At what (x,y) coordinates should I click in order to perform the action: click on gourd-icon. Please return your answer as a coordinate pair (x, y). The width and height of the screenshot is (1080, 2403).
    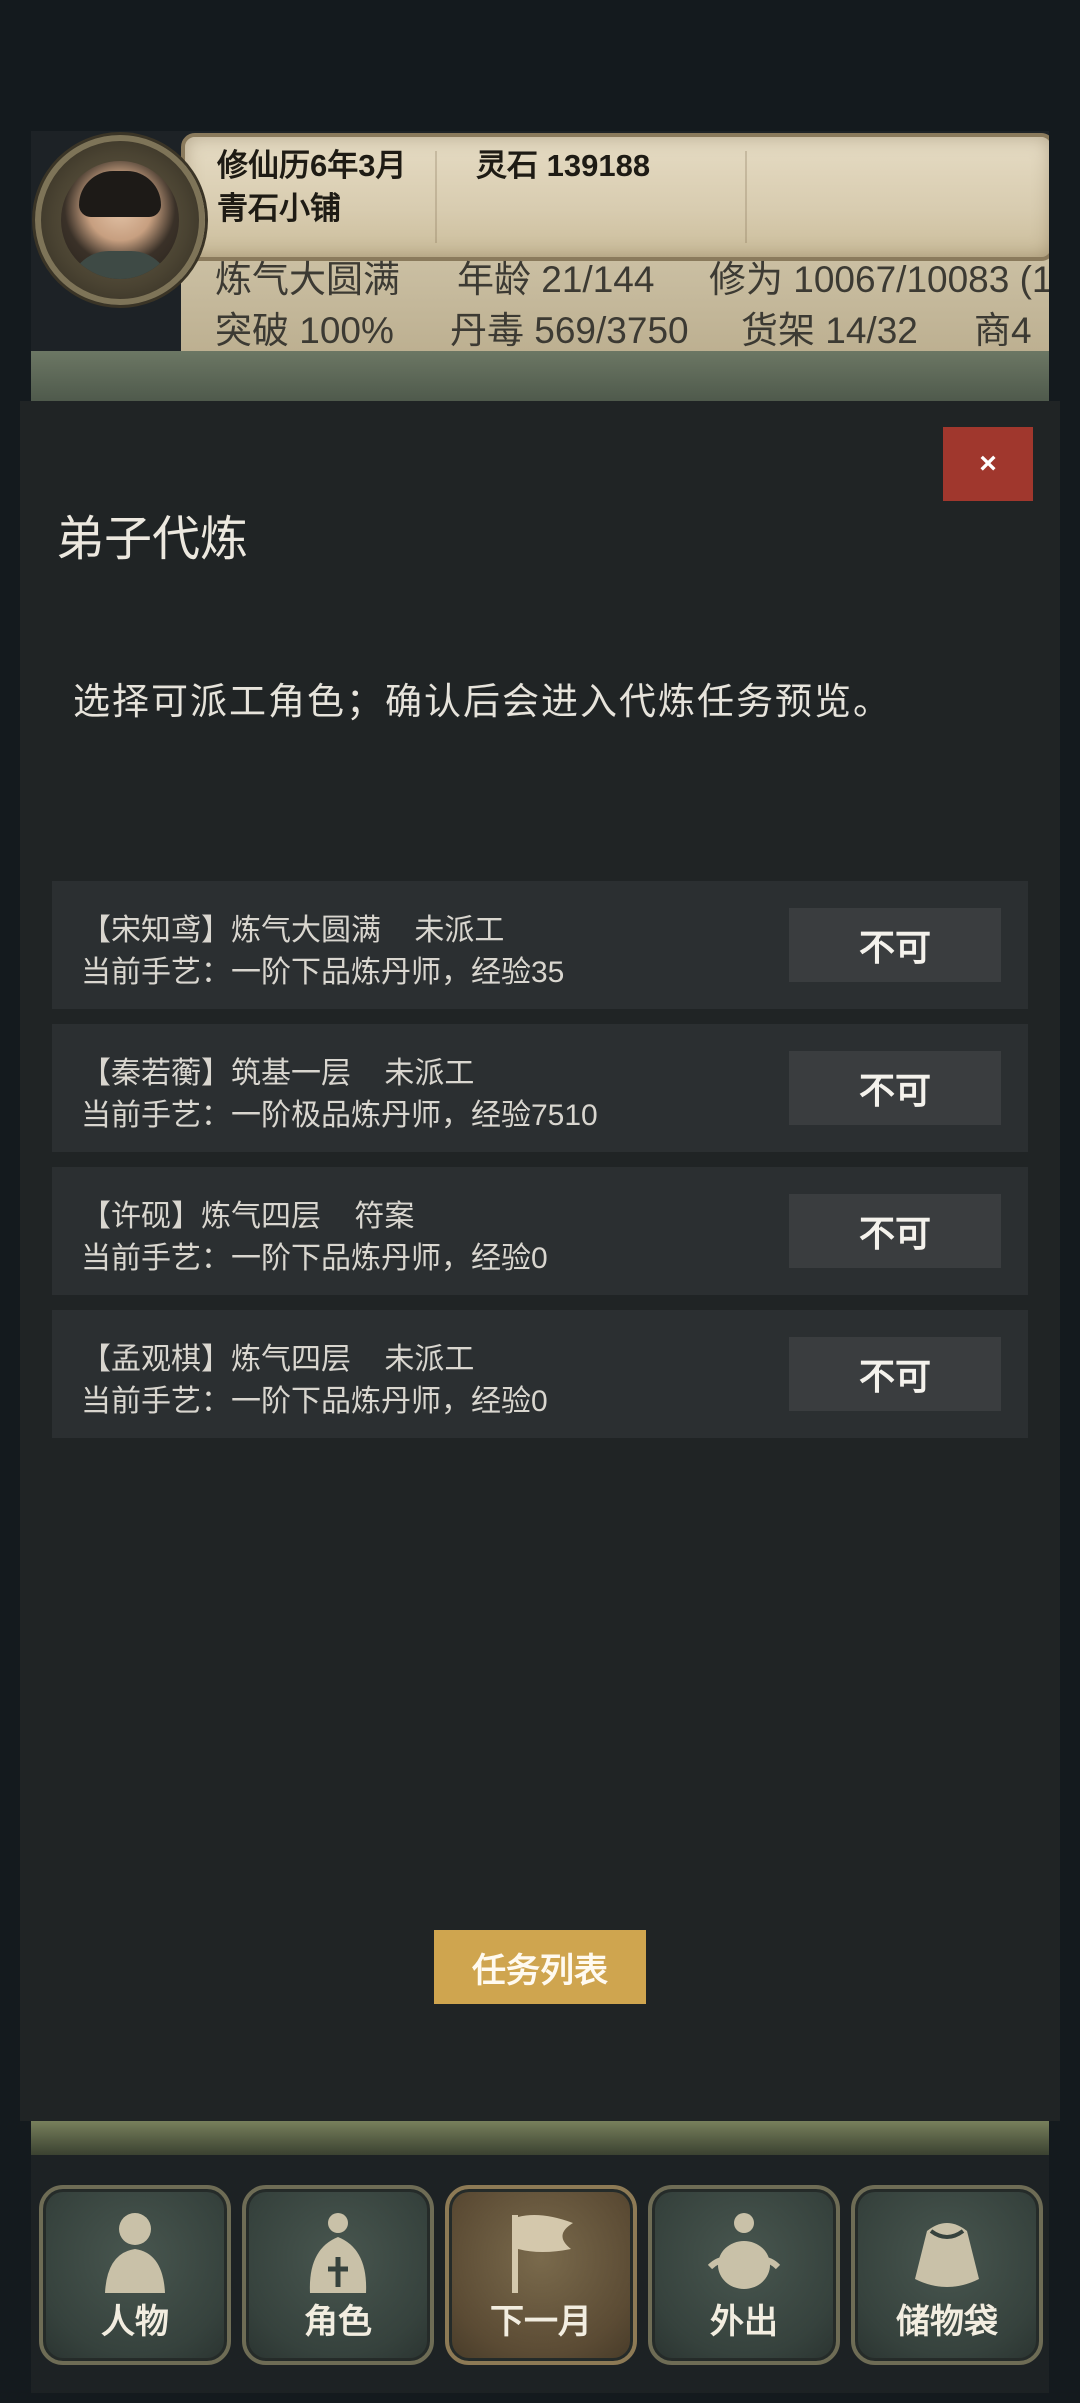
    Looking at the image, I should click on (744, 2251).